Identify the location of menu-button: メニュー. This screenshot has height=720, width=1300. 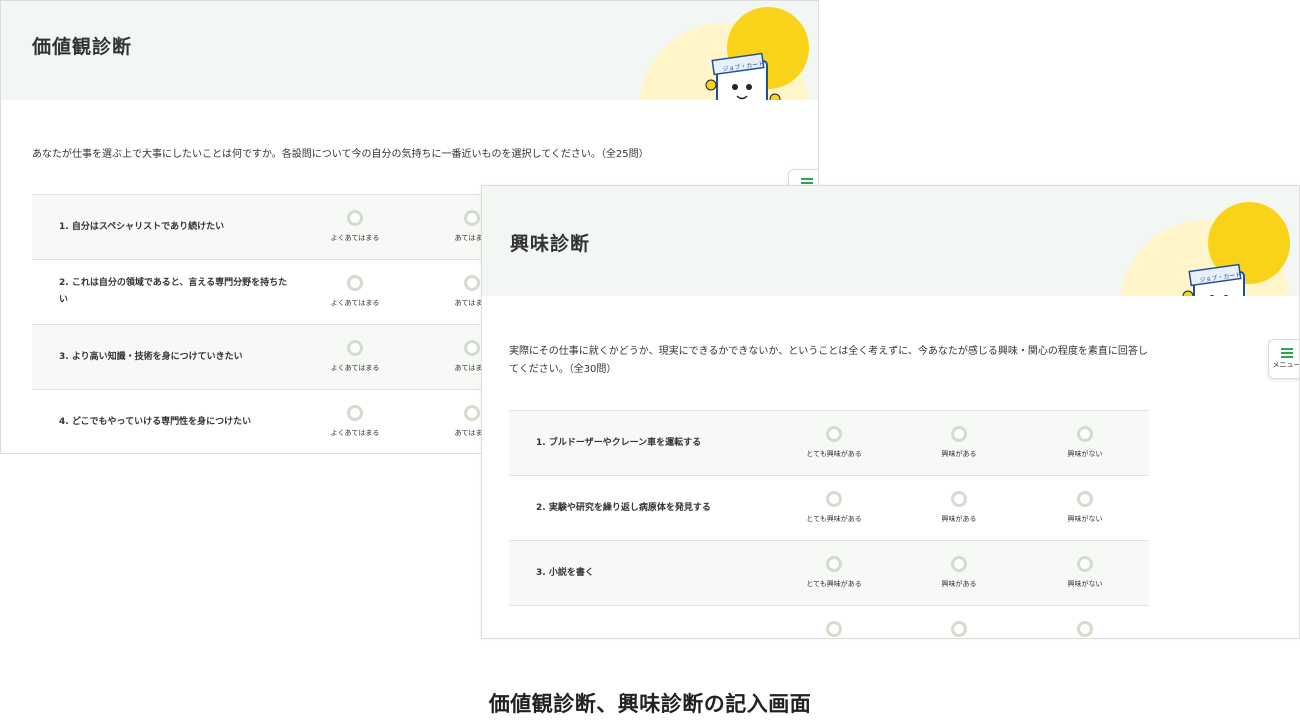
(1284, 359).